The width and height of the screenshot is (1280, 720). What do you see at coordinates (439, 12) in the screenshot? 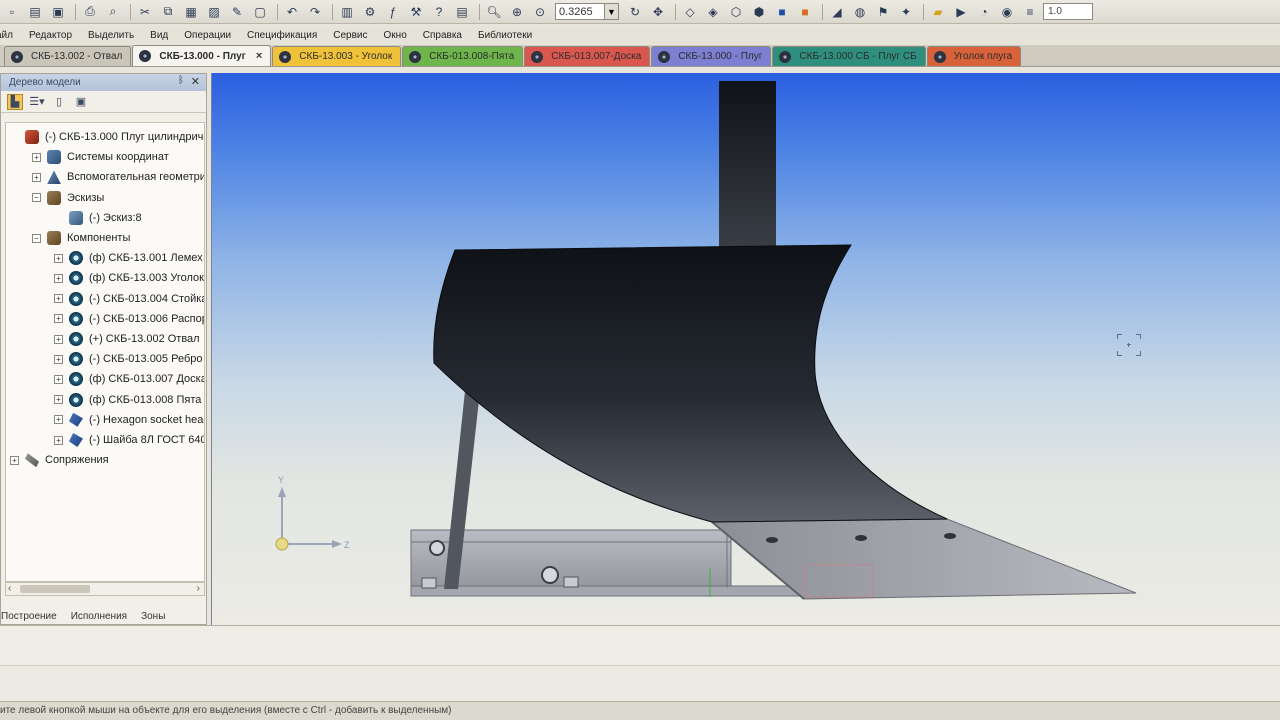
I see `help-icon: ?` at bounding box center [439, 12].